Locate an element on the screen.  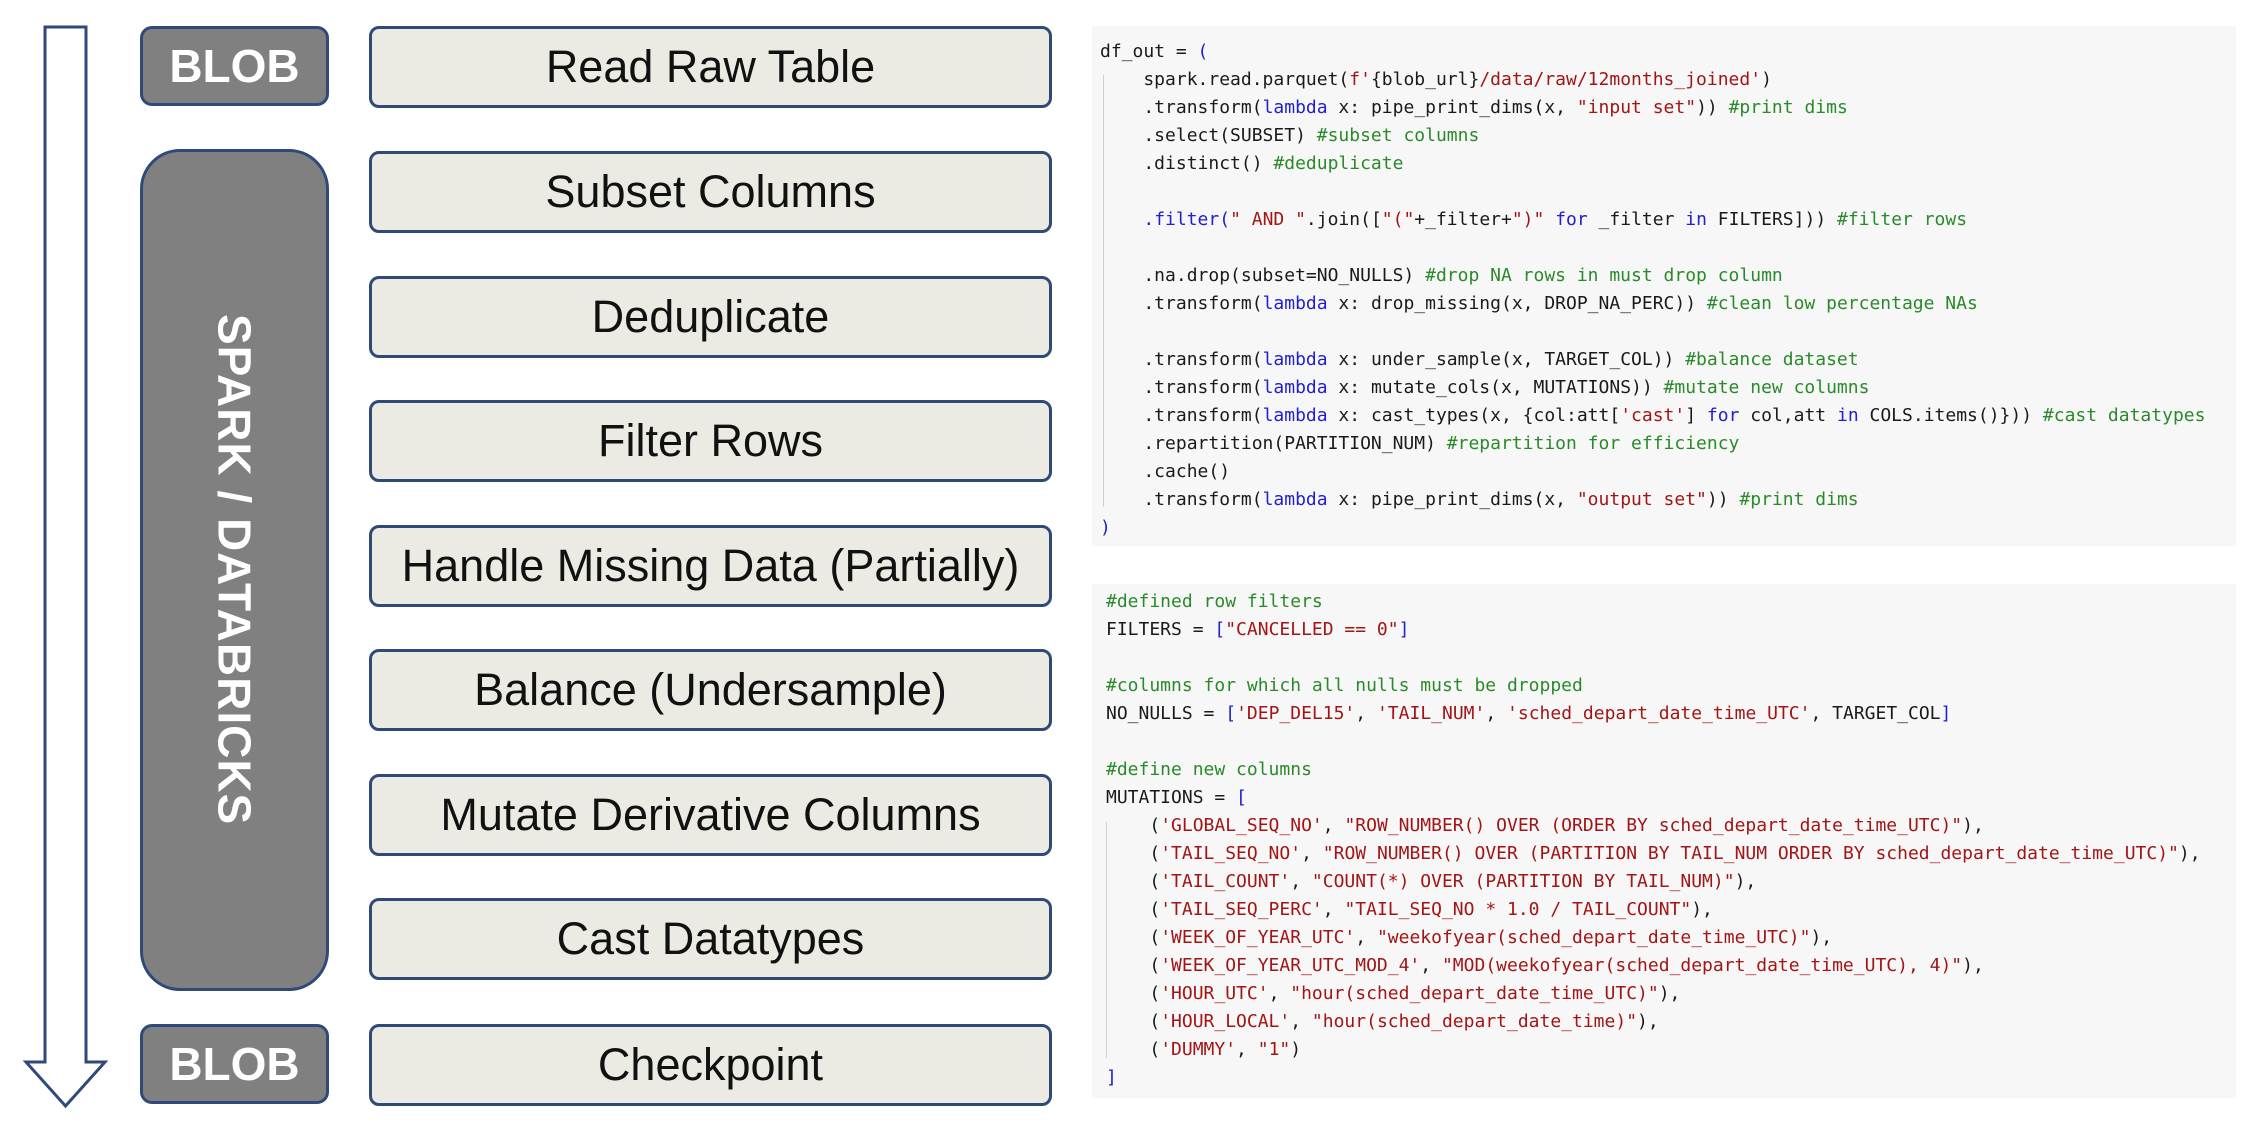
code-token: #subset columns is located at coordinates (1392, 135).